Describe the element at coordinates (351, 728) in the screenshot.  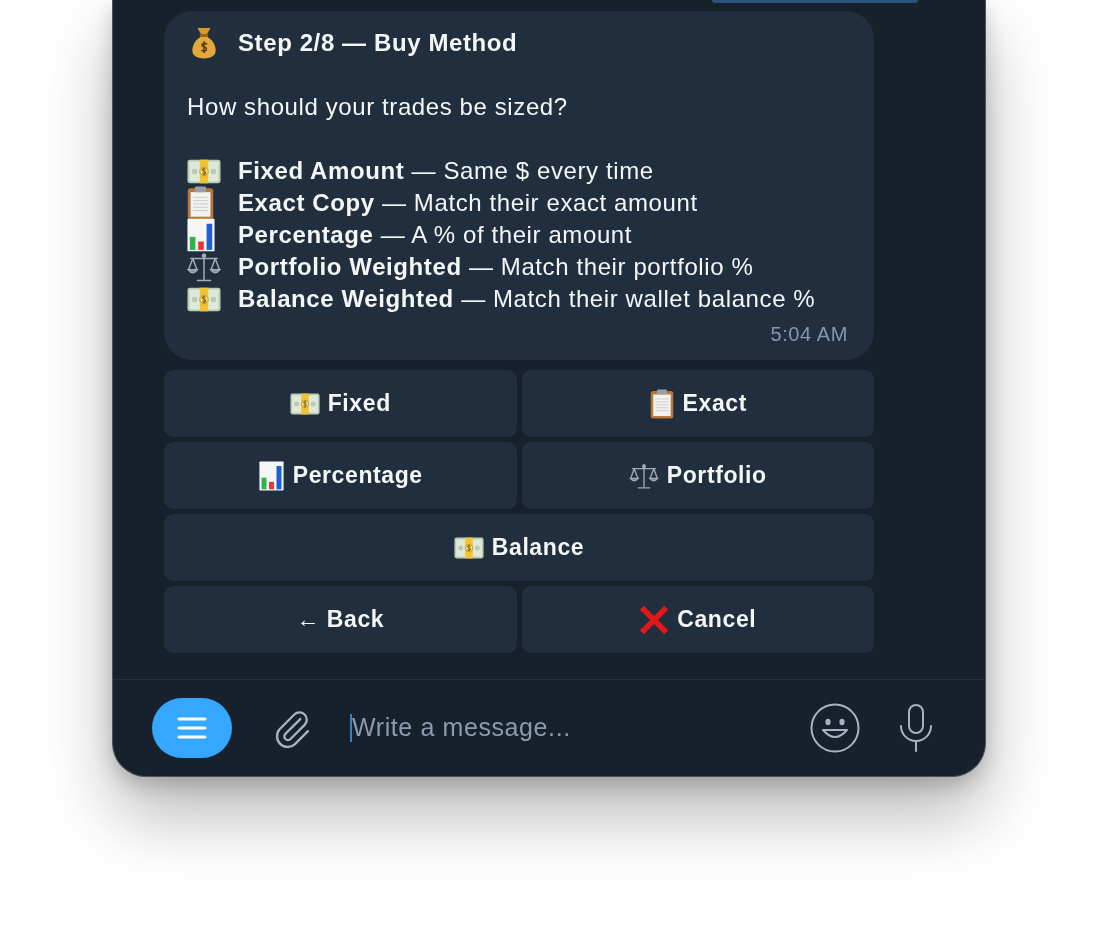
I see `text-cursor` at that location.